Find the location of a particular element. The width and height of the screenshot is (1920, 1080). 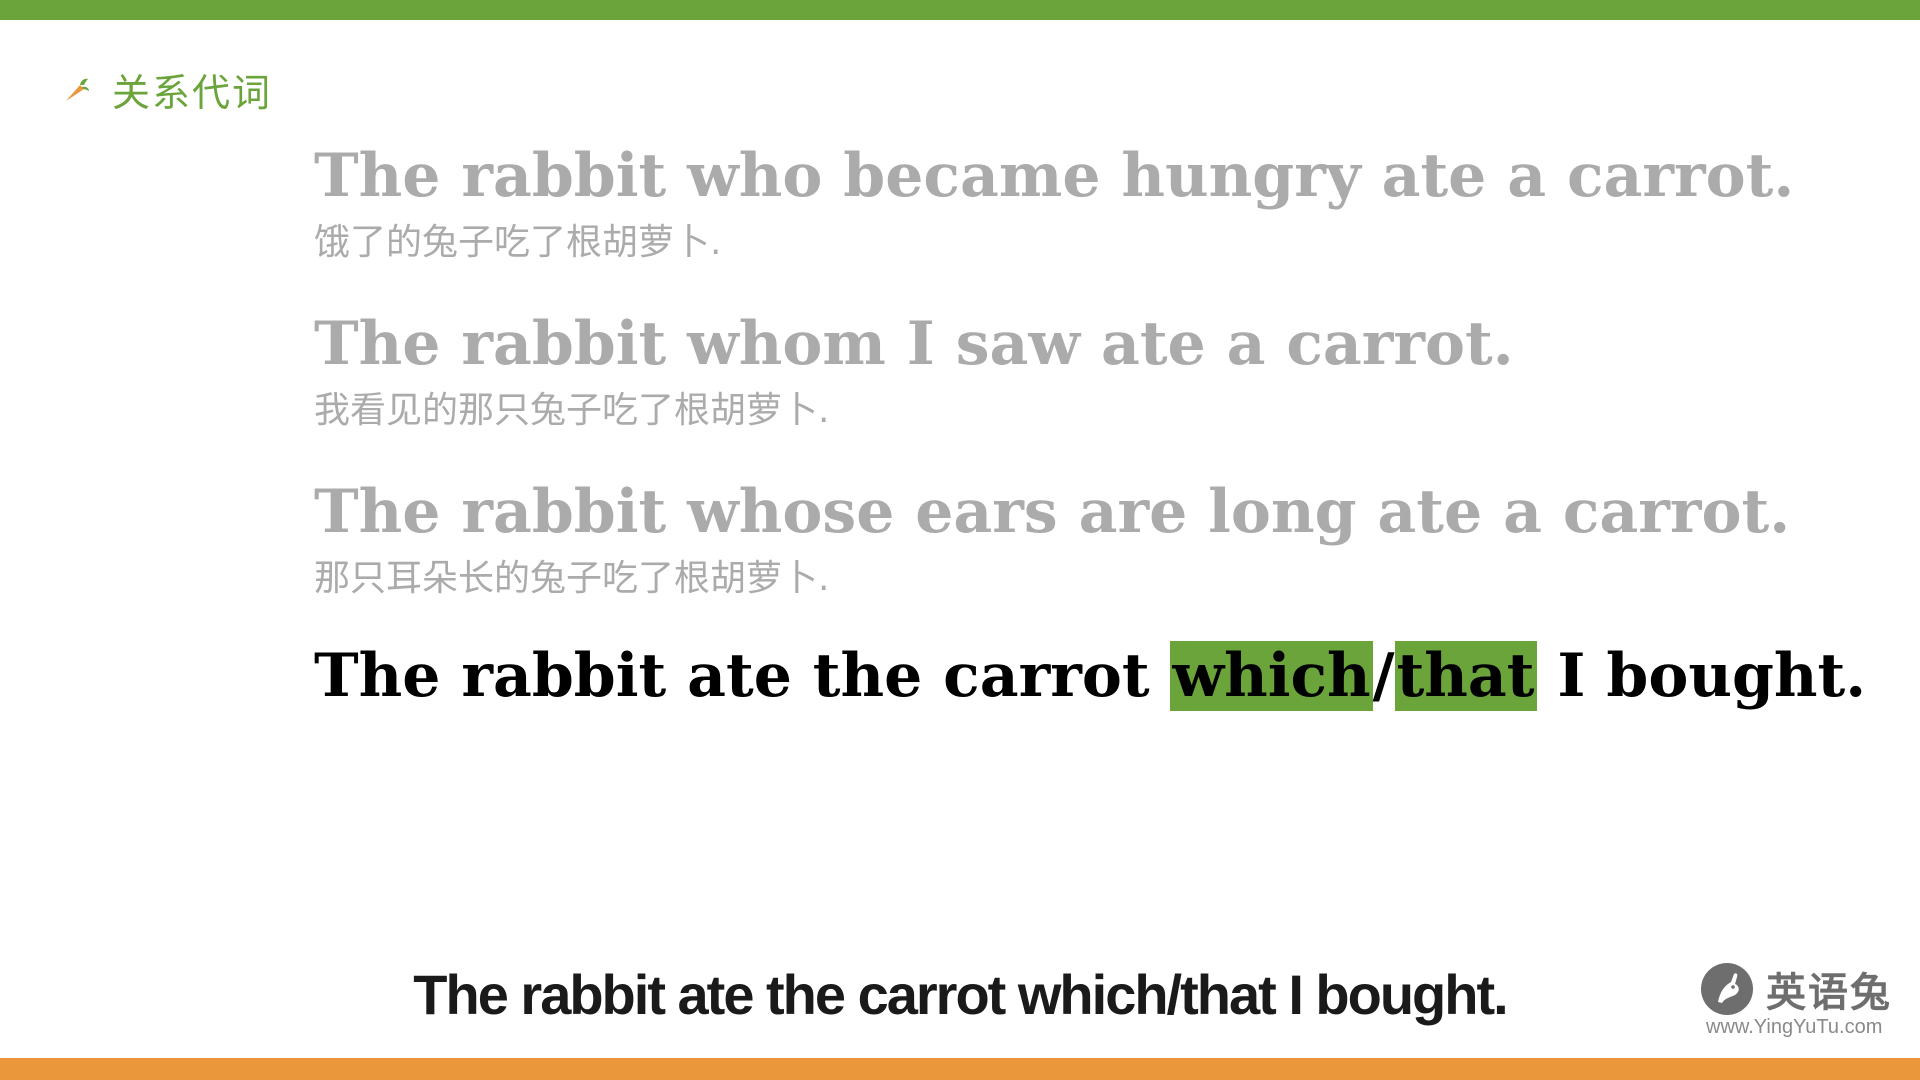

highlight-which: which is located at coordinates (1271, 676).